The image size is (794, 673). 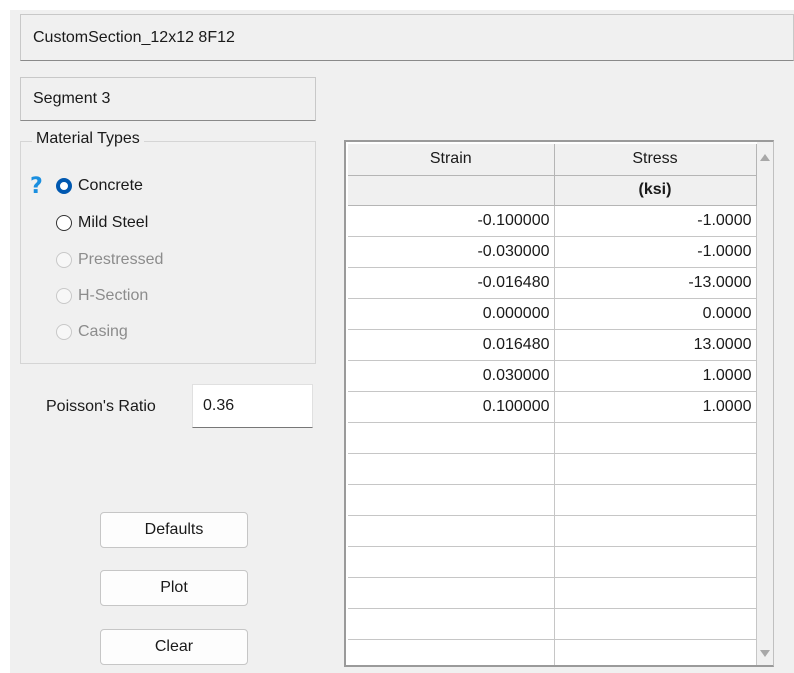 I want to click on table-row: 0.016480 13.0000, so click(x=552, y=345).